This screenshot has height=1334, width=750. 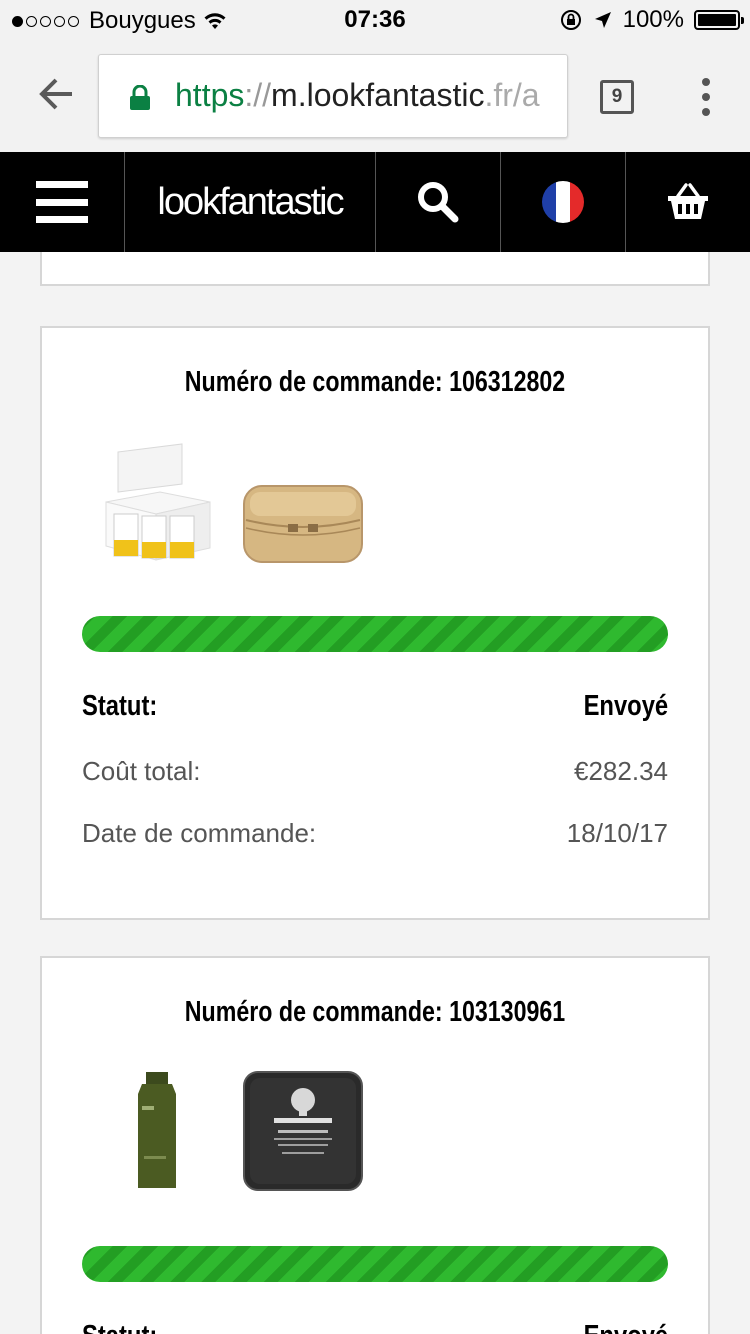 I want to click on search-button, so click(x=438, y=202).